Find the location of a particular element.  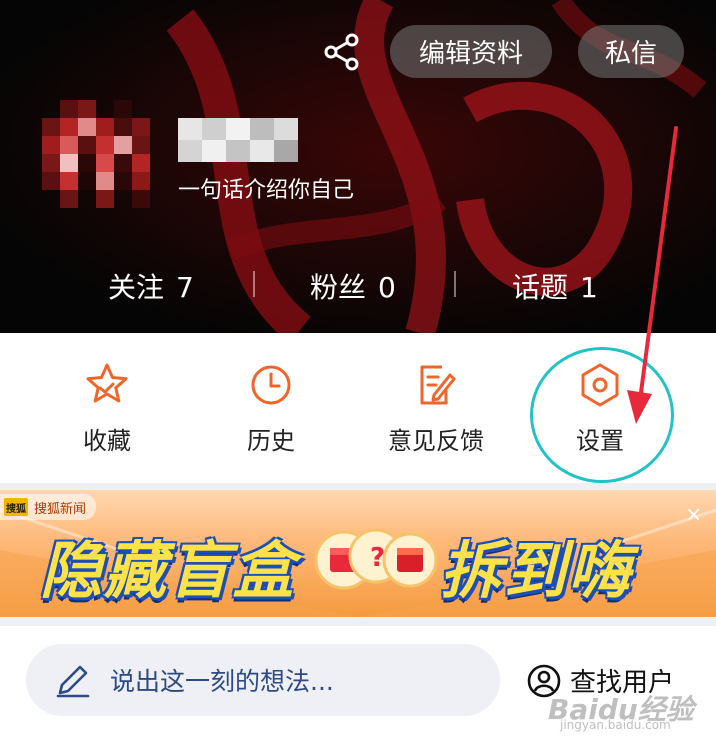

stat-following: 关注 7 is located at coordinates (151, 286).